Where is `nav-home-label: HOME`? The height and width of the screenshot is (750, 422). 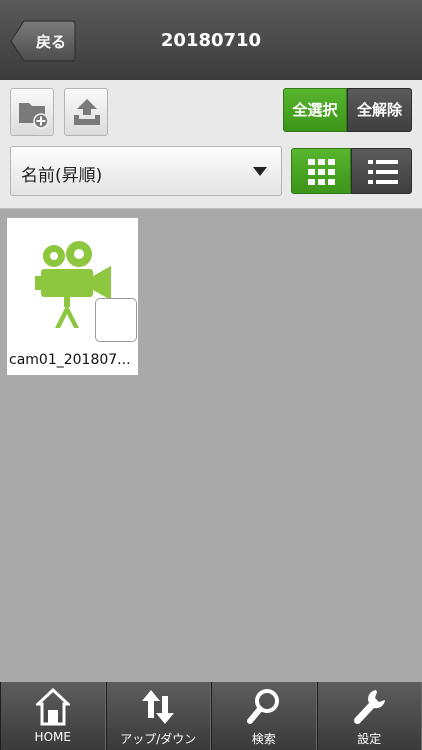
nav-home-label: HOME is located at coordinates (52, 737).